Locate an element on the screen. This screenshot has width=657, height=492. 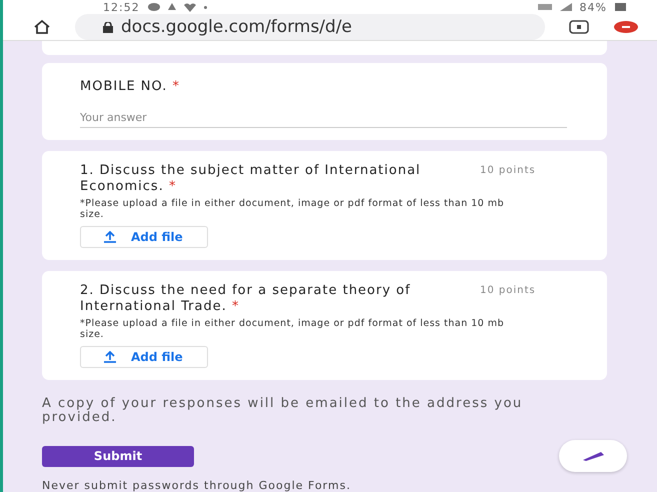
battery-percent: 84% is located at coordinates (593, 7).